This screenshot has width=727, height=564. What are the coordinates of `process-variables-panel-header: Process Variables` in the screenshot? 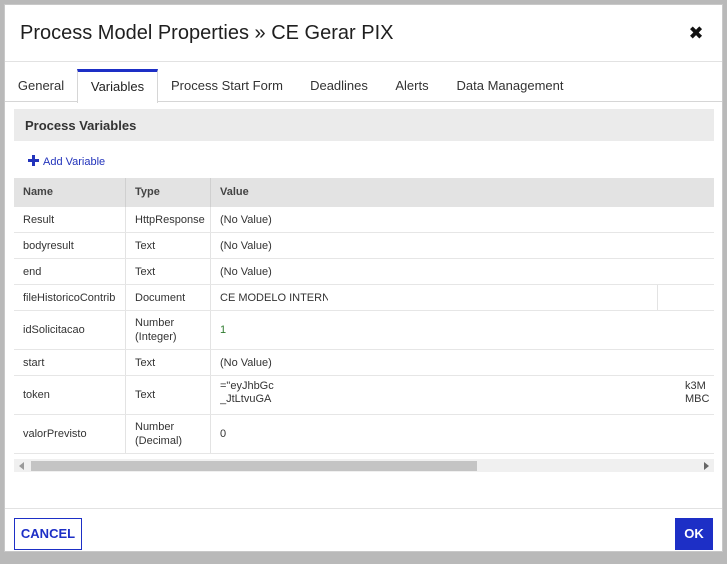 It's located at (364, 125).